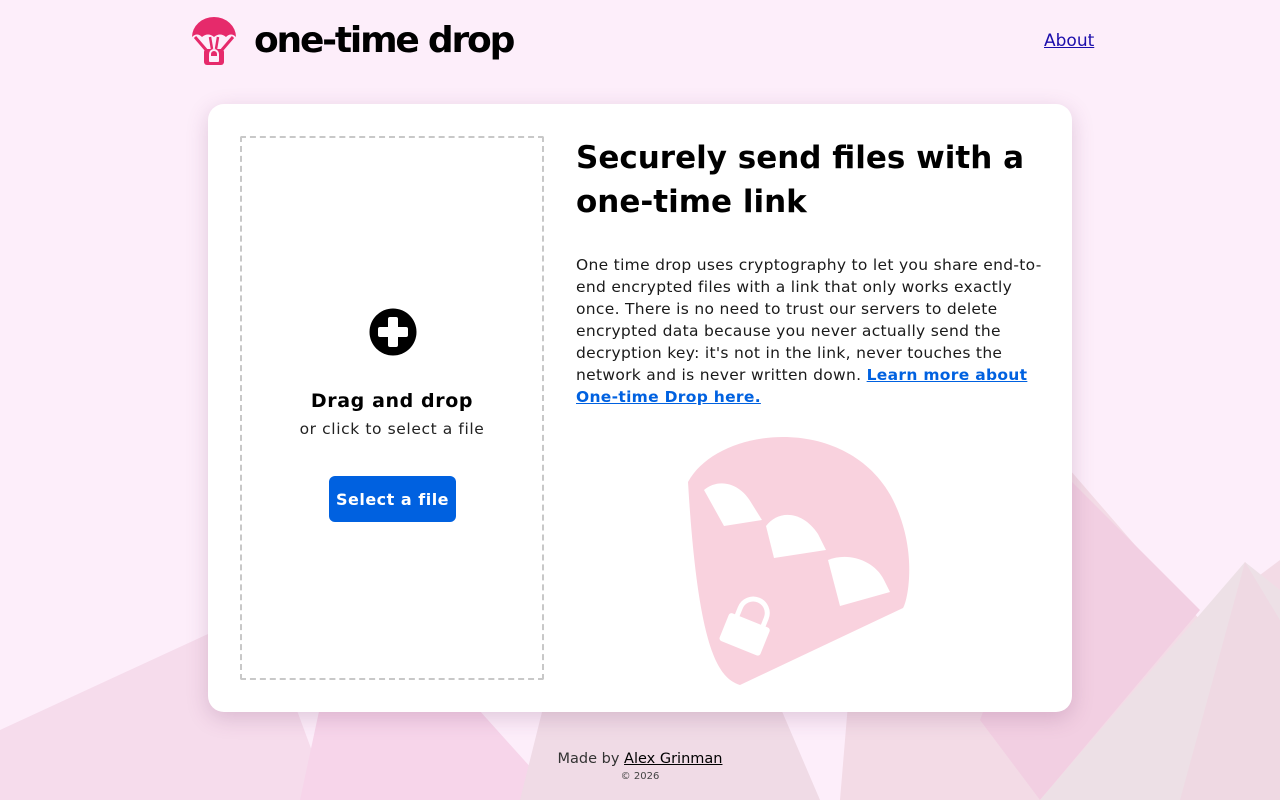  What do you see at coordinates (588, 759) in the screenshot?
I see `footer-made-by: Made by` at bounding box center [588, 759].